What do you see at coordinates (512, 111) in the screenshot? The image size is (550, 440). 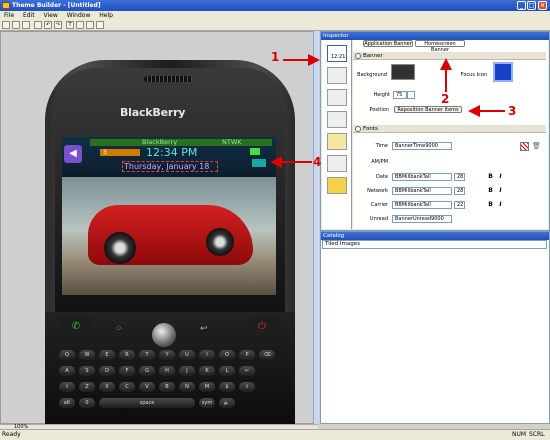 I see `annotation-label-3: 3` at bounding box center [512, 111].